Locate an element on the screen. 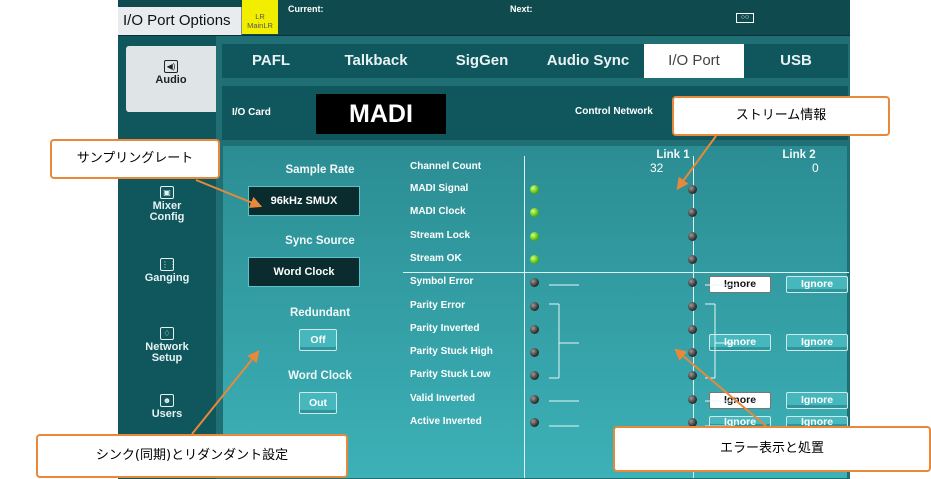 The image size is (931, 479). sidebar-item-audio: ◀) Audio is located at coordinates (171, 79).